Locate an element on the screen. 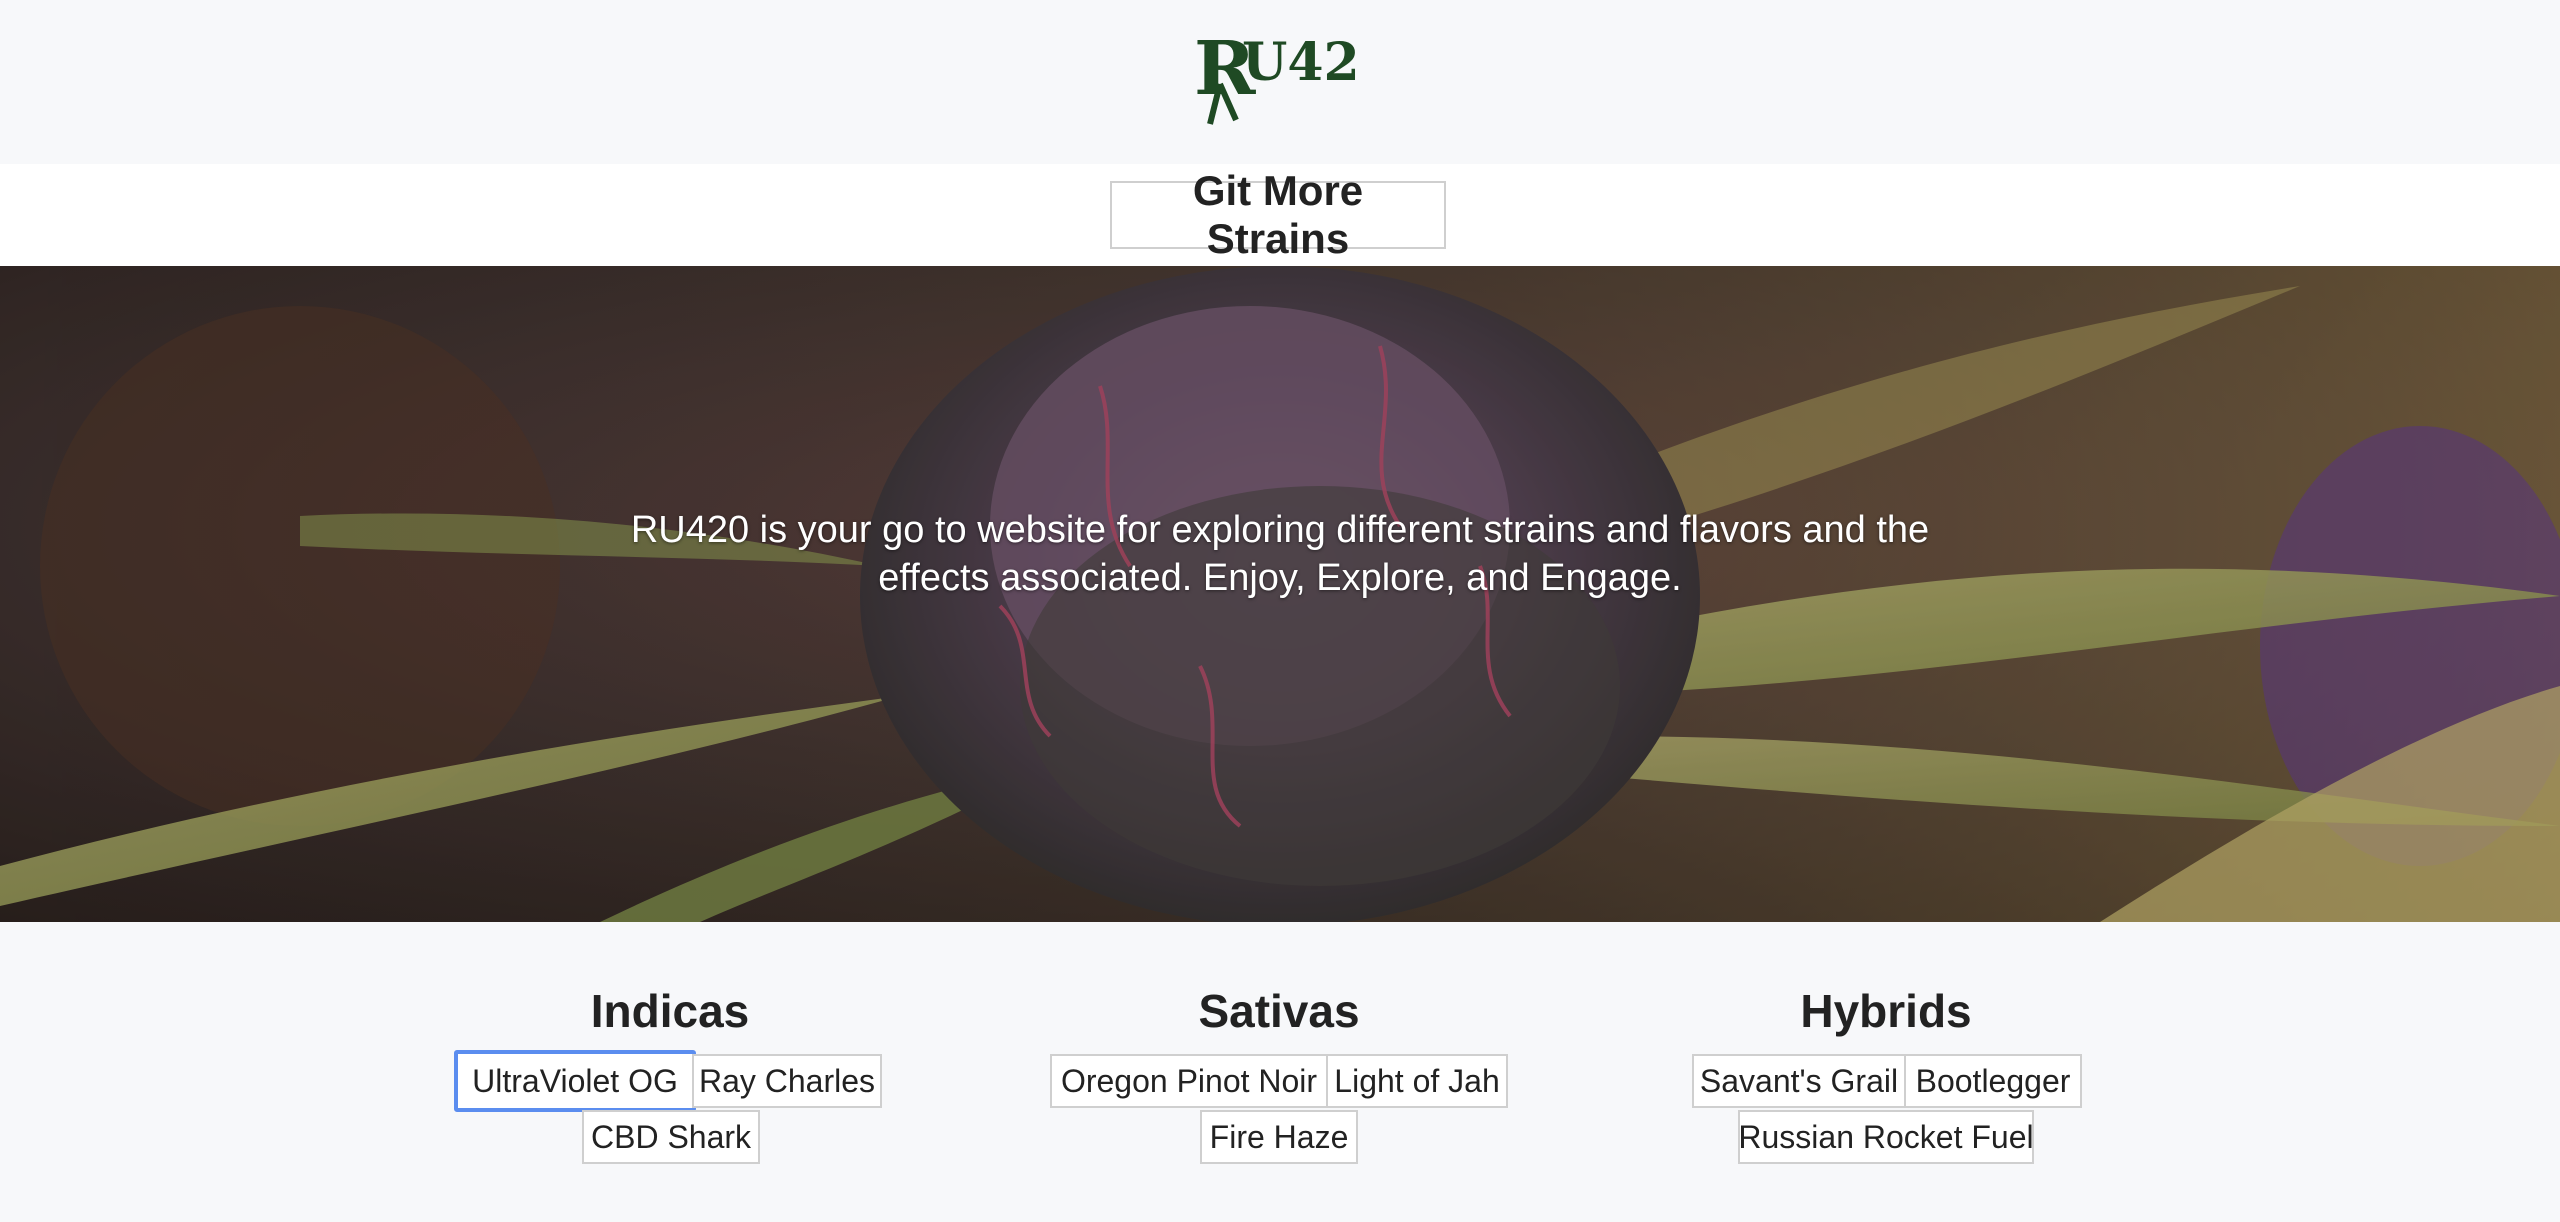 This screenshot has height=1222, width=2560. hybrids-heading: Hybrids is located at coordinates (1886, 1011).